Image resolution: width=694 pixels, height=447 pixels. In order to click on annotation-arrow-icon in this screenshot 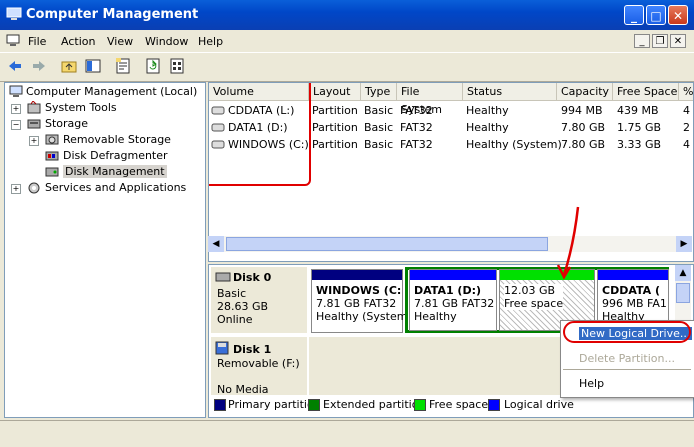, I will do `click(568, 243)`.